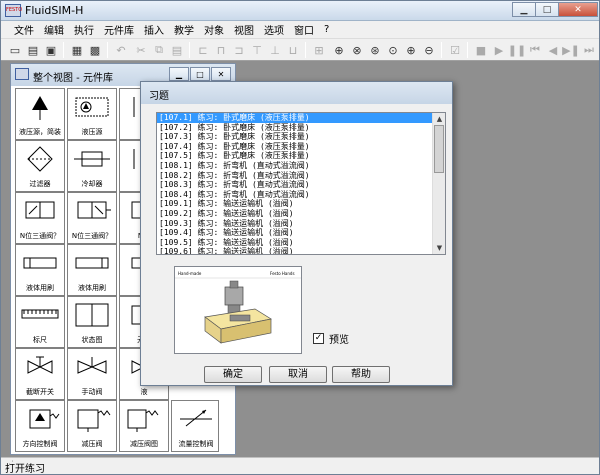 The width and height of the screenshot is (600, 475). I want to click on undo-icon: ↶, so click(121, 50).